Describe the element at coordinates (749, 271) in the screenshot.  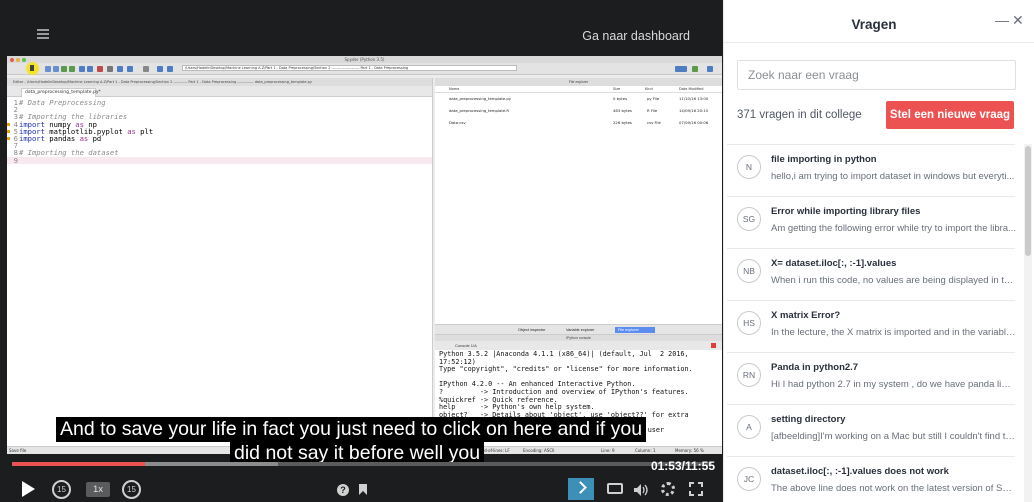
I see `avatar: NB` at that location.